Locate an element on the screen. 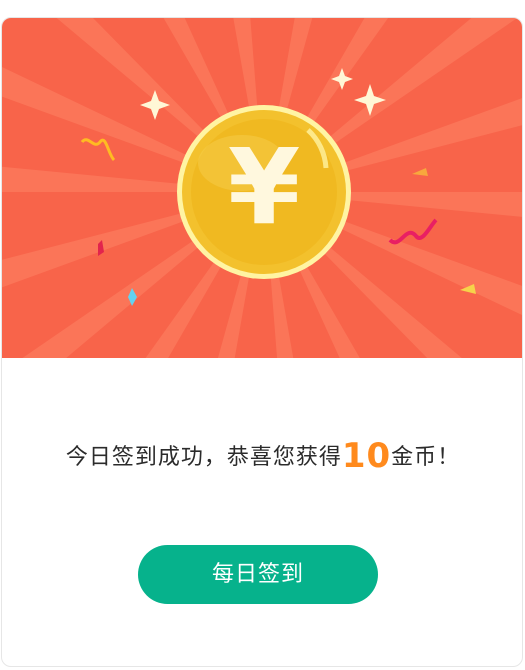 Image resolution: width=525 pixels, height=670 pixels. reward-amount: 10 is located at coordinates (366, 456).